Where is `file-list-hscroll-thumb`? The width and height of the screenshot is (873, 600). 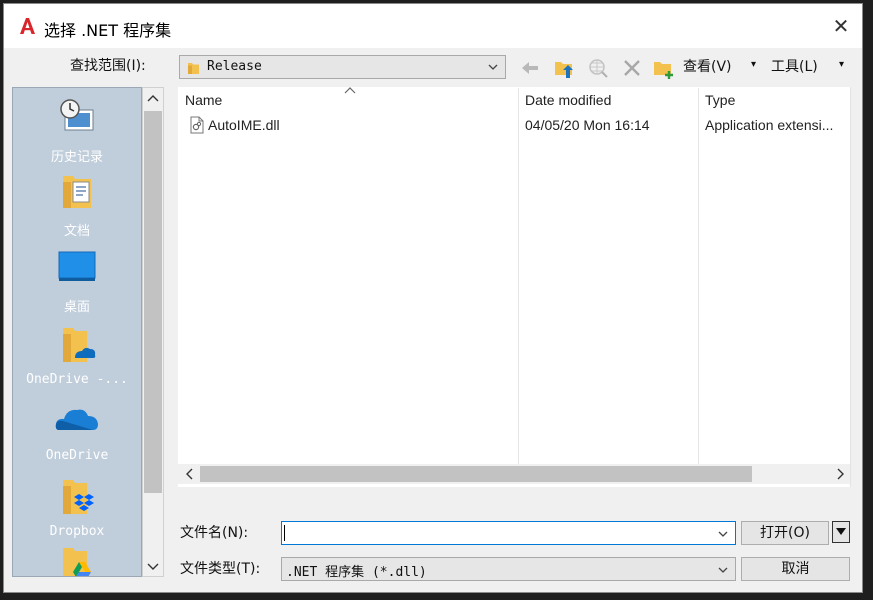 file-list-hscroll-thumb is located at coordinates (476, 474).